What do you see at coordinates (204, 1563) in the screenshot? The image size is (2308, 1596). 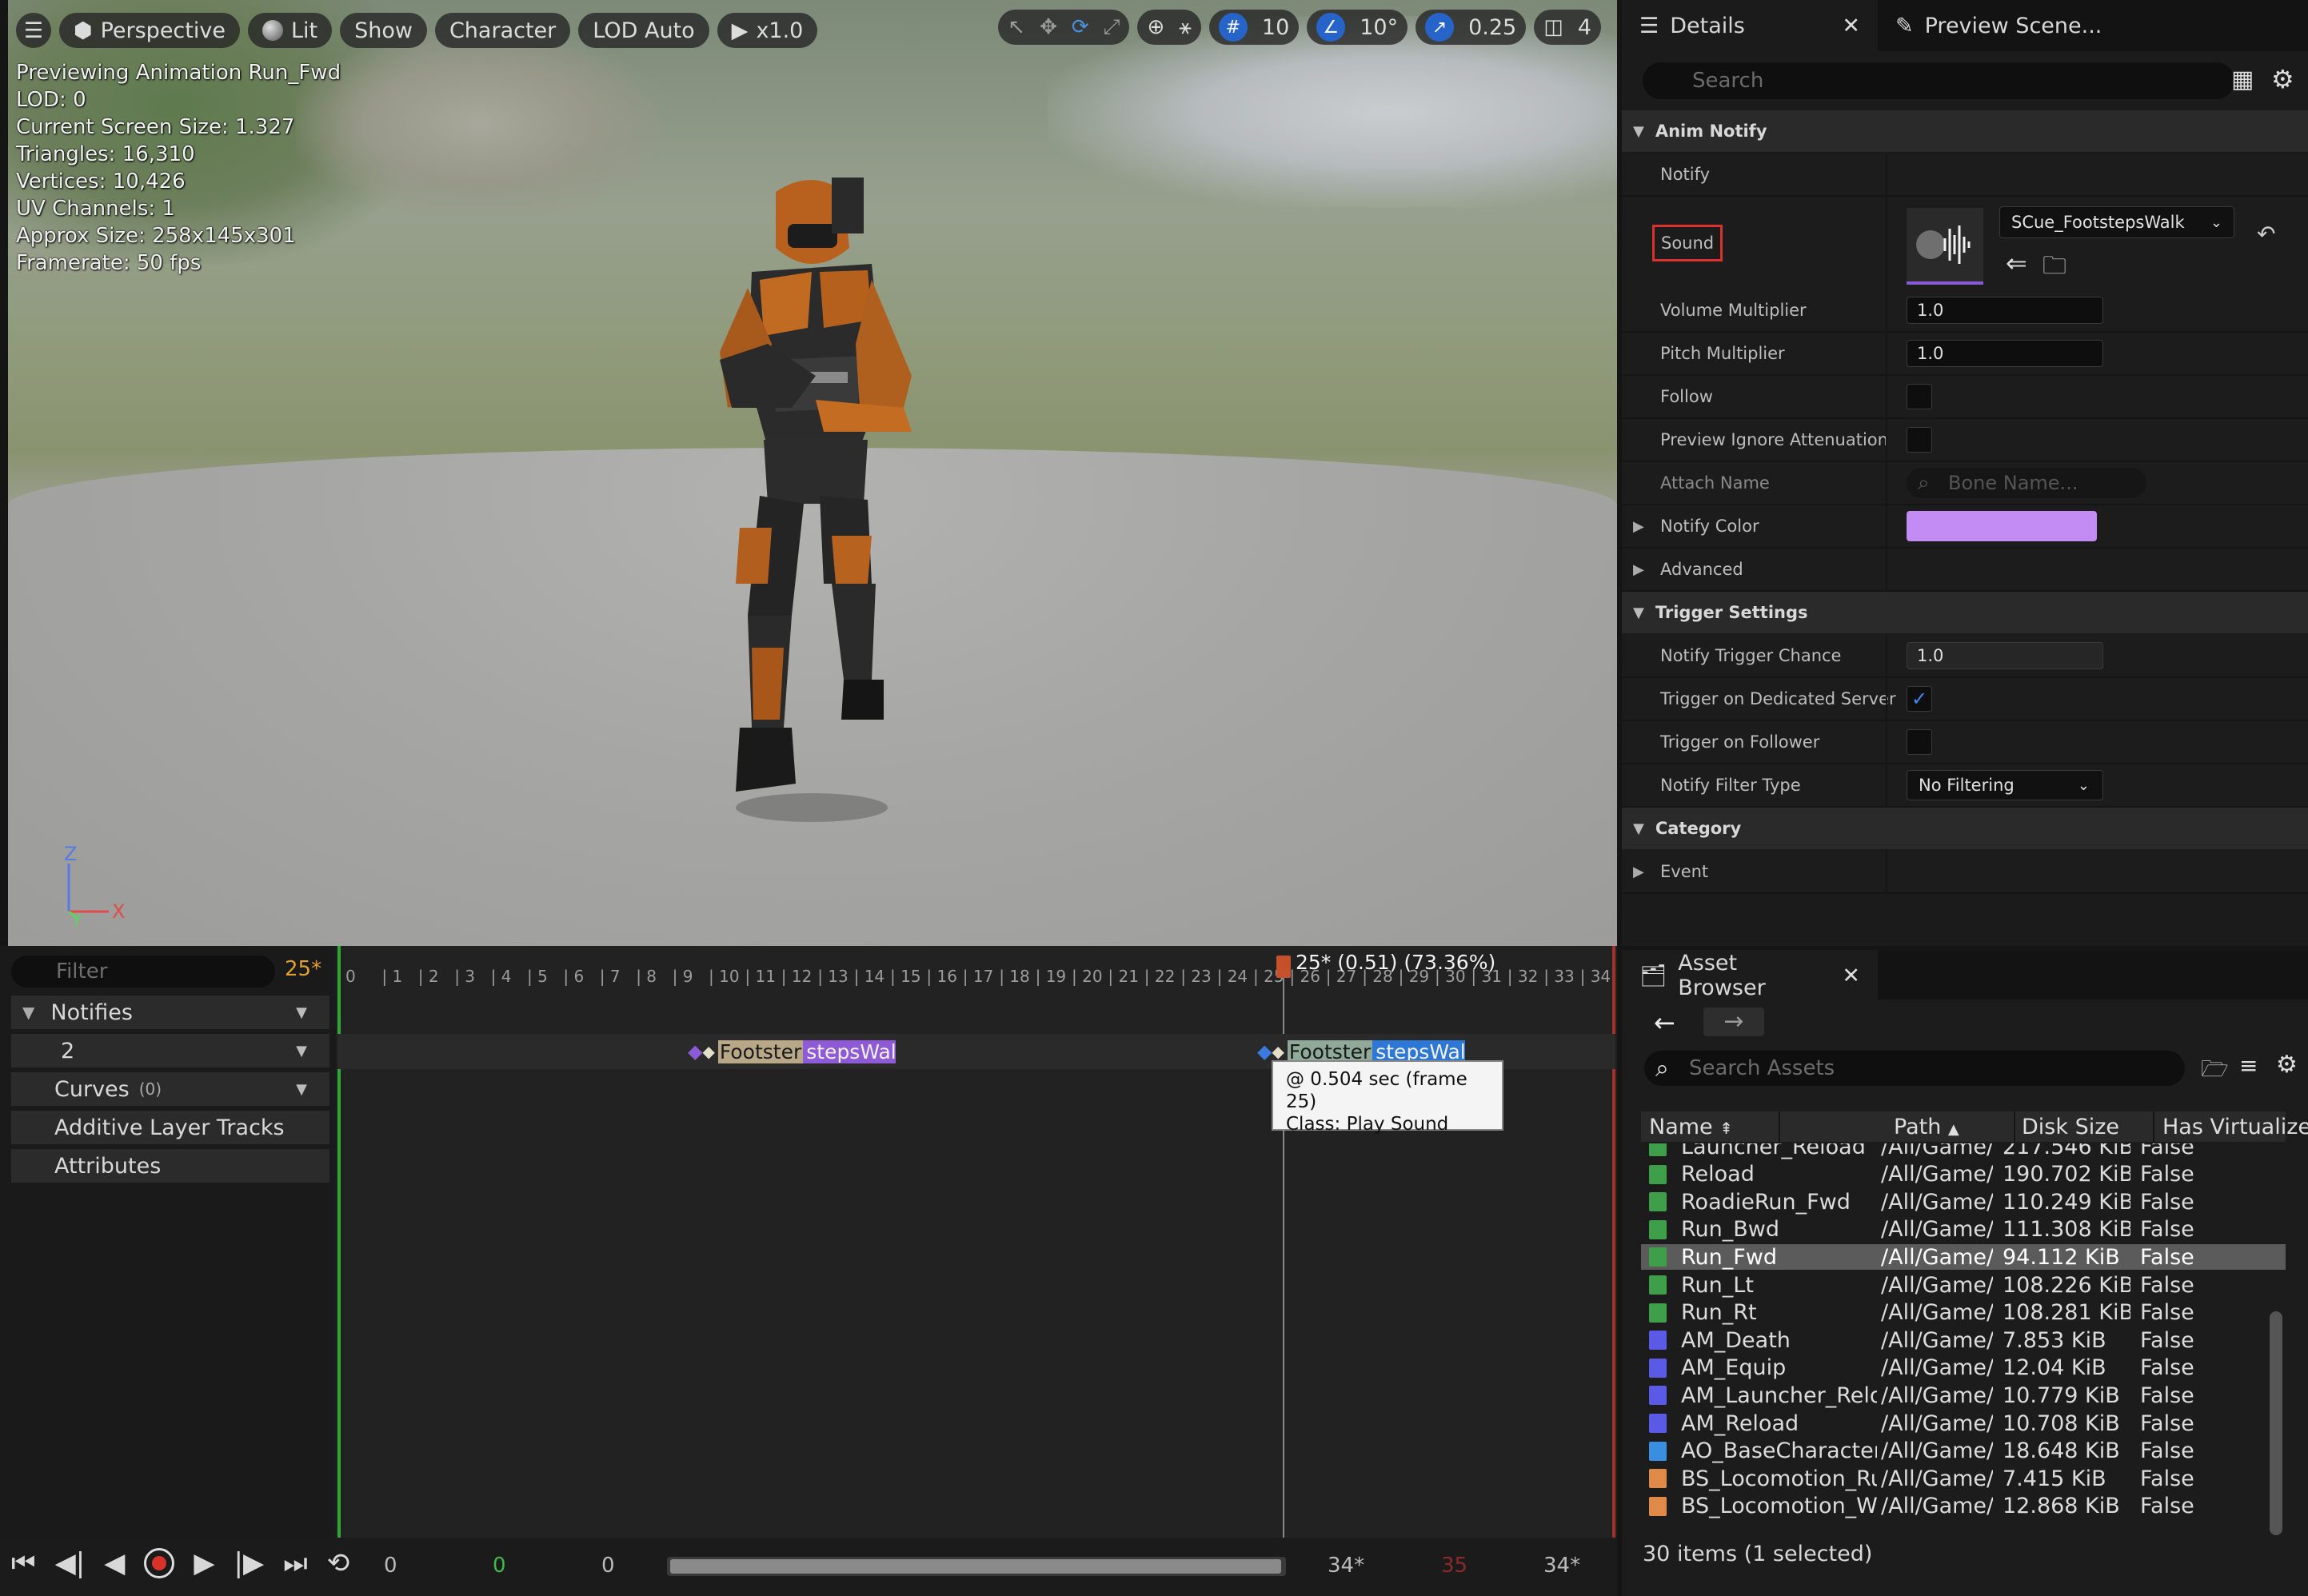 I see `play-icon: ▶` at bounding box center [204, 1563].